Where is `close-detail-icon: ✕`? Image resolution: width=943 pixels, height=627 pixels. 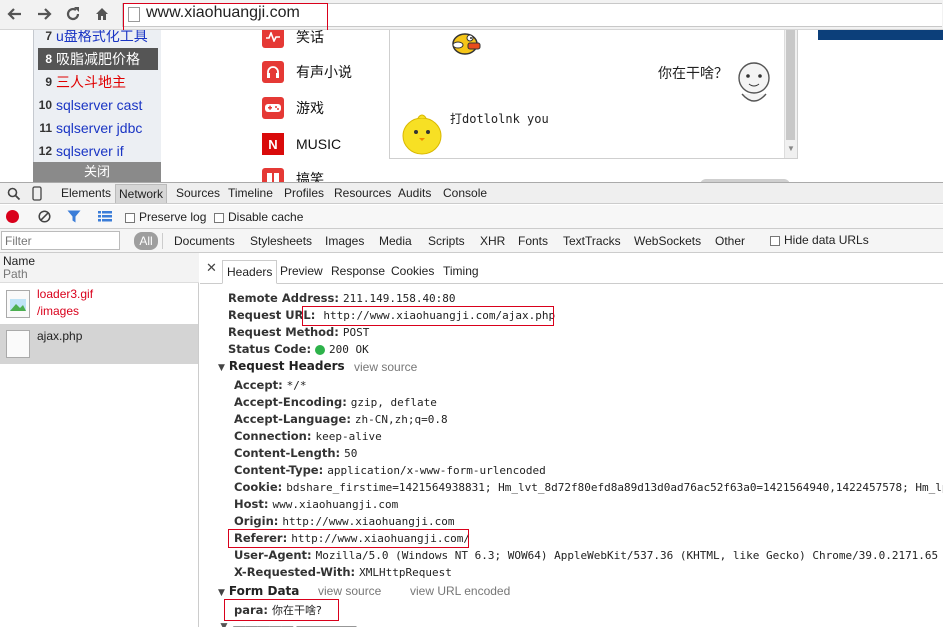 close-detail-icon: ✕ is located at coordinates (211, 268).